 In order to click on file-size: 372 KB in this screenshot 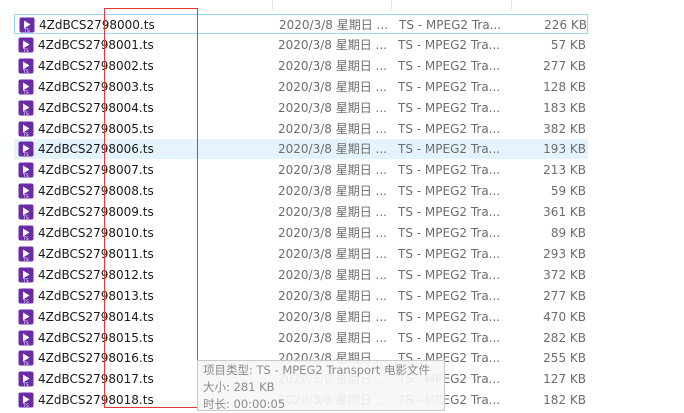, I will do `click(564, 274)`.